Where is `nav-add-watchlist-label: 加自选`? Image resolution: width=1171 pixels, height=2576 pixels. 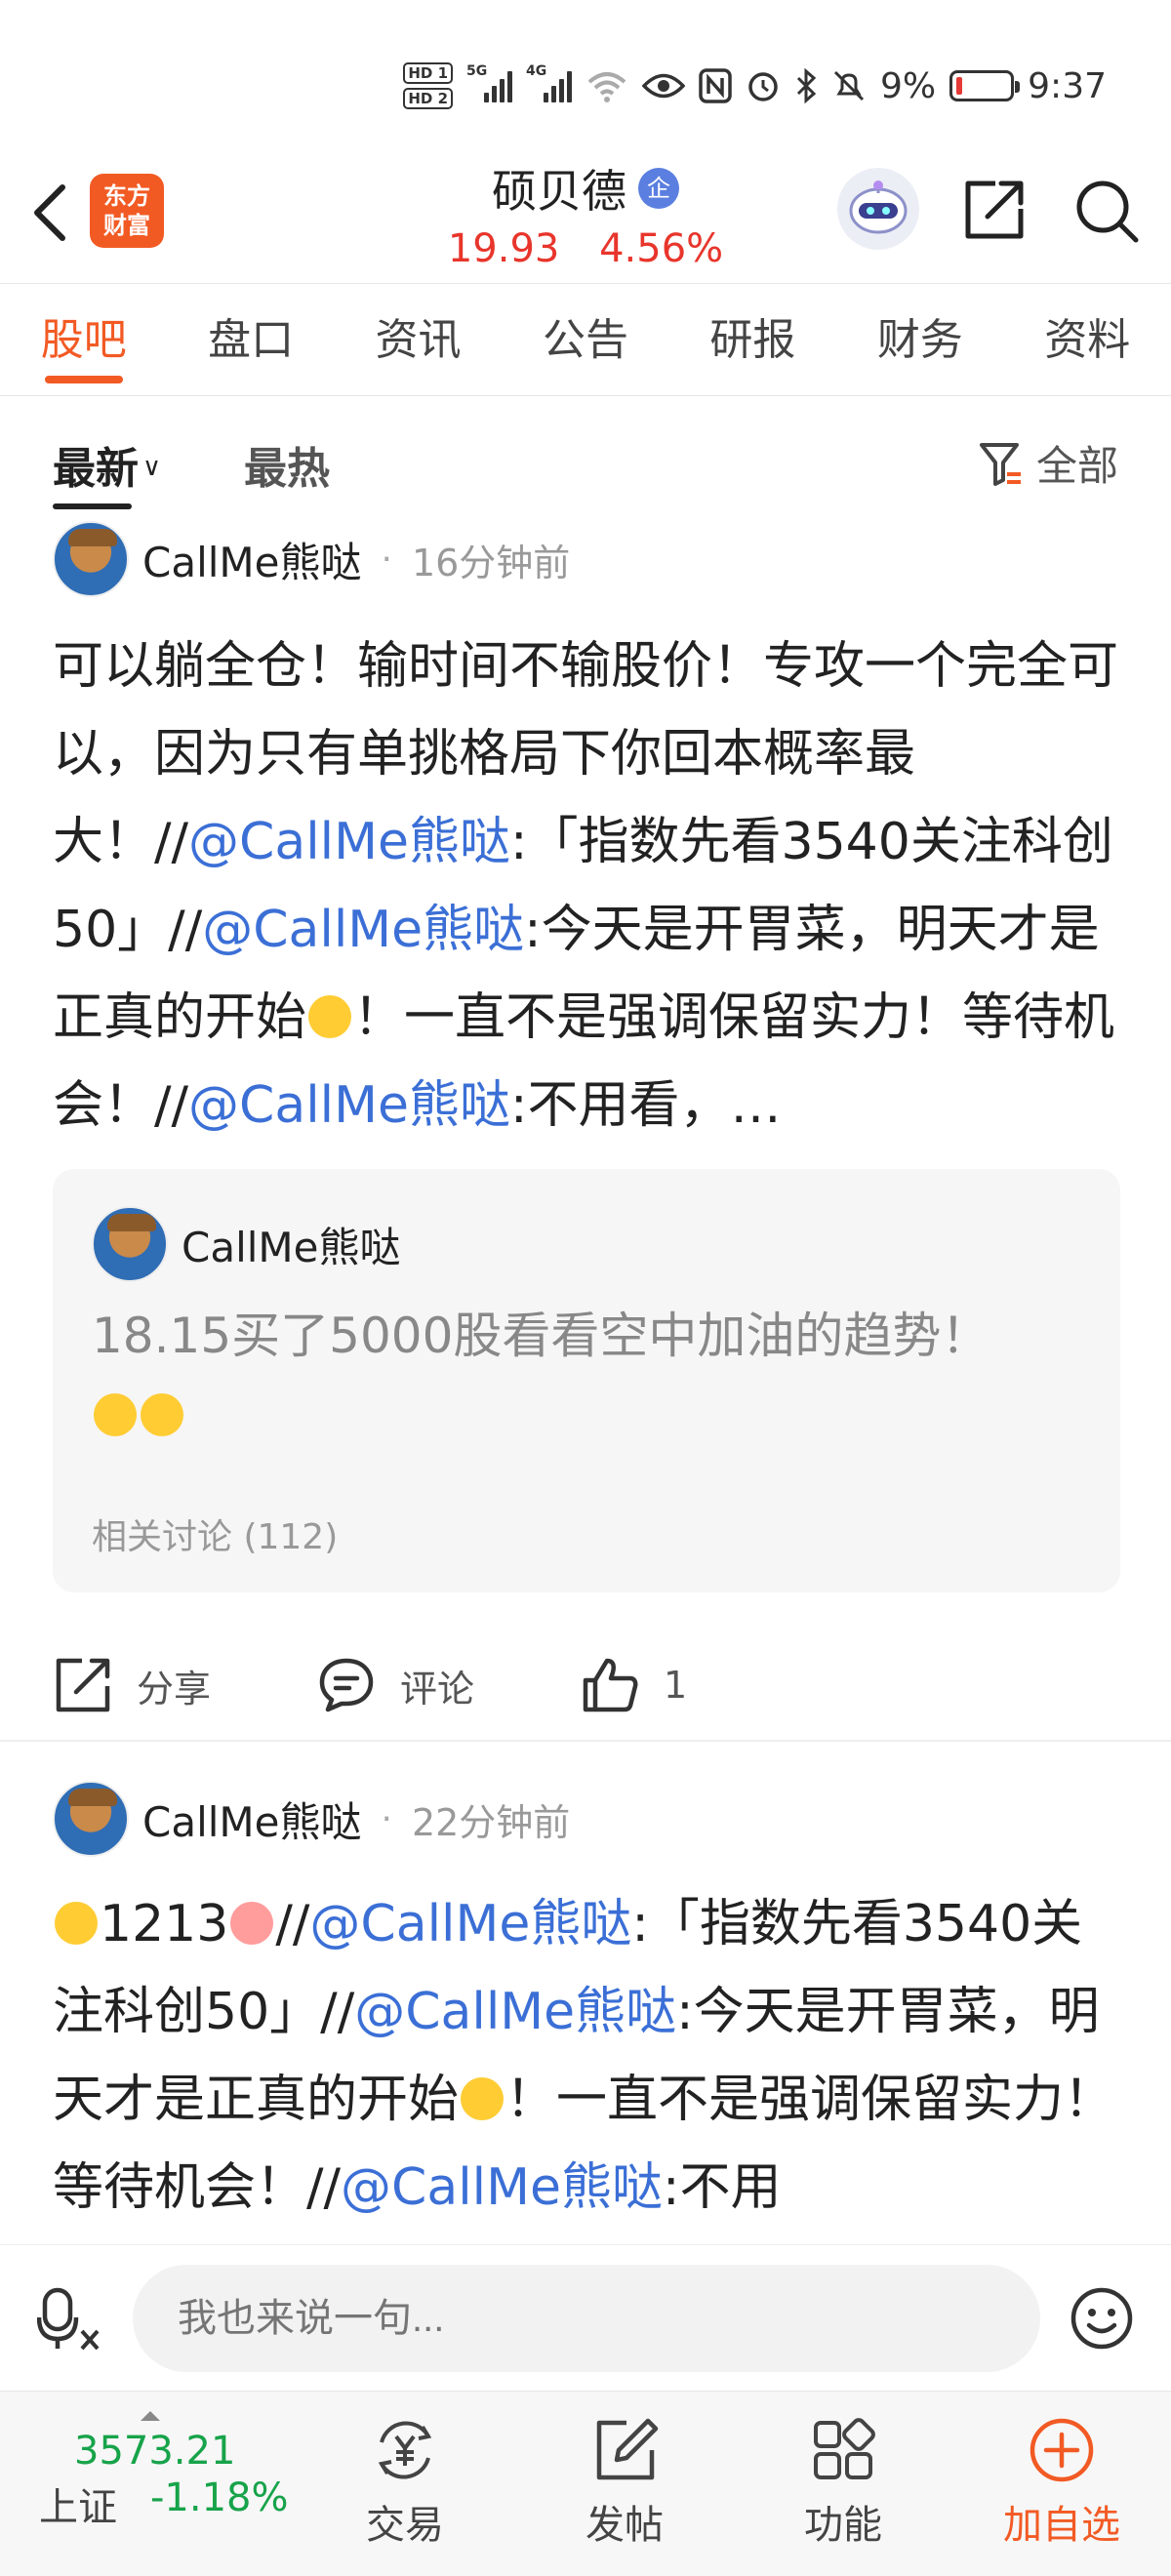
nav-add-watchlist-label: 加自选 is located at coordinates (1061, 2525).